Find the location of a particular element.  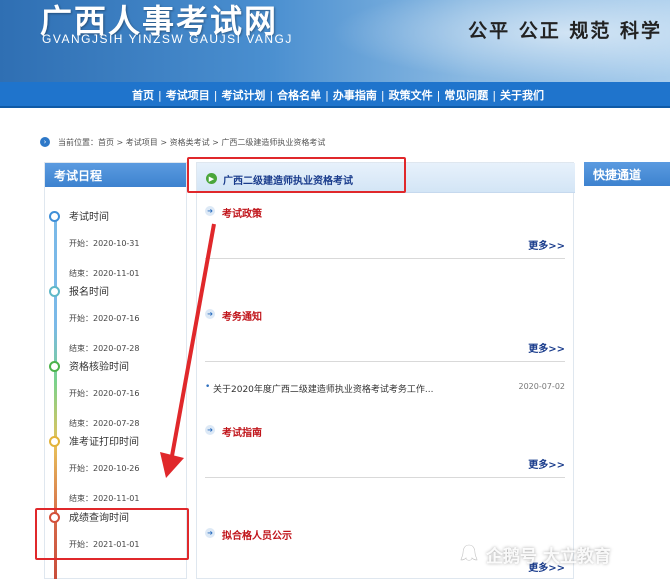

nav-item-exam-plan: 考试计划 | is located at coordinates (249, 95).